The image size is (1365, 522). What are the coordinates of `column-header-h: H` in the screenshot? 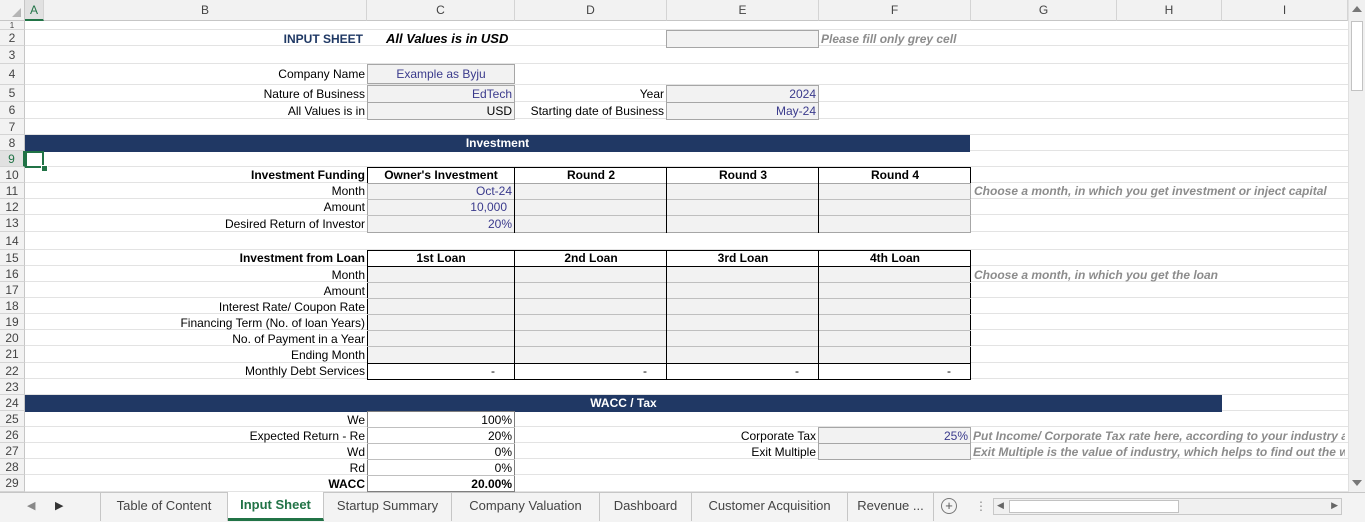 It's located at (1169, 10).